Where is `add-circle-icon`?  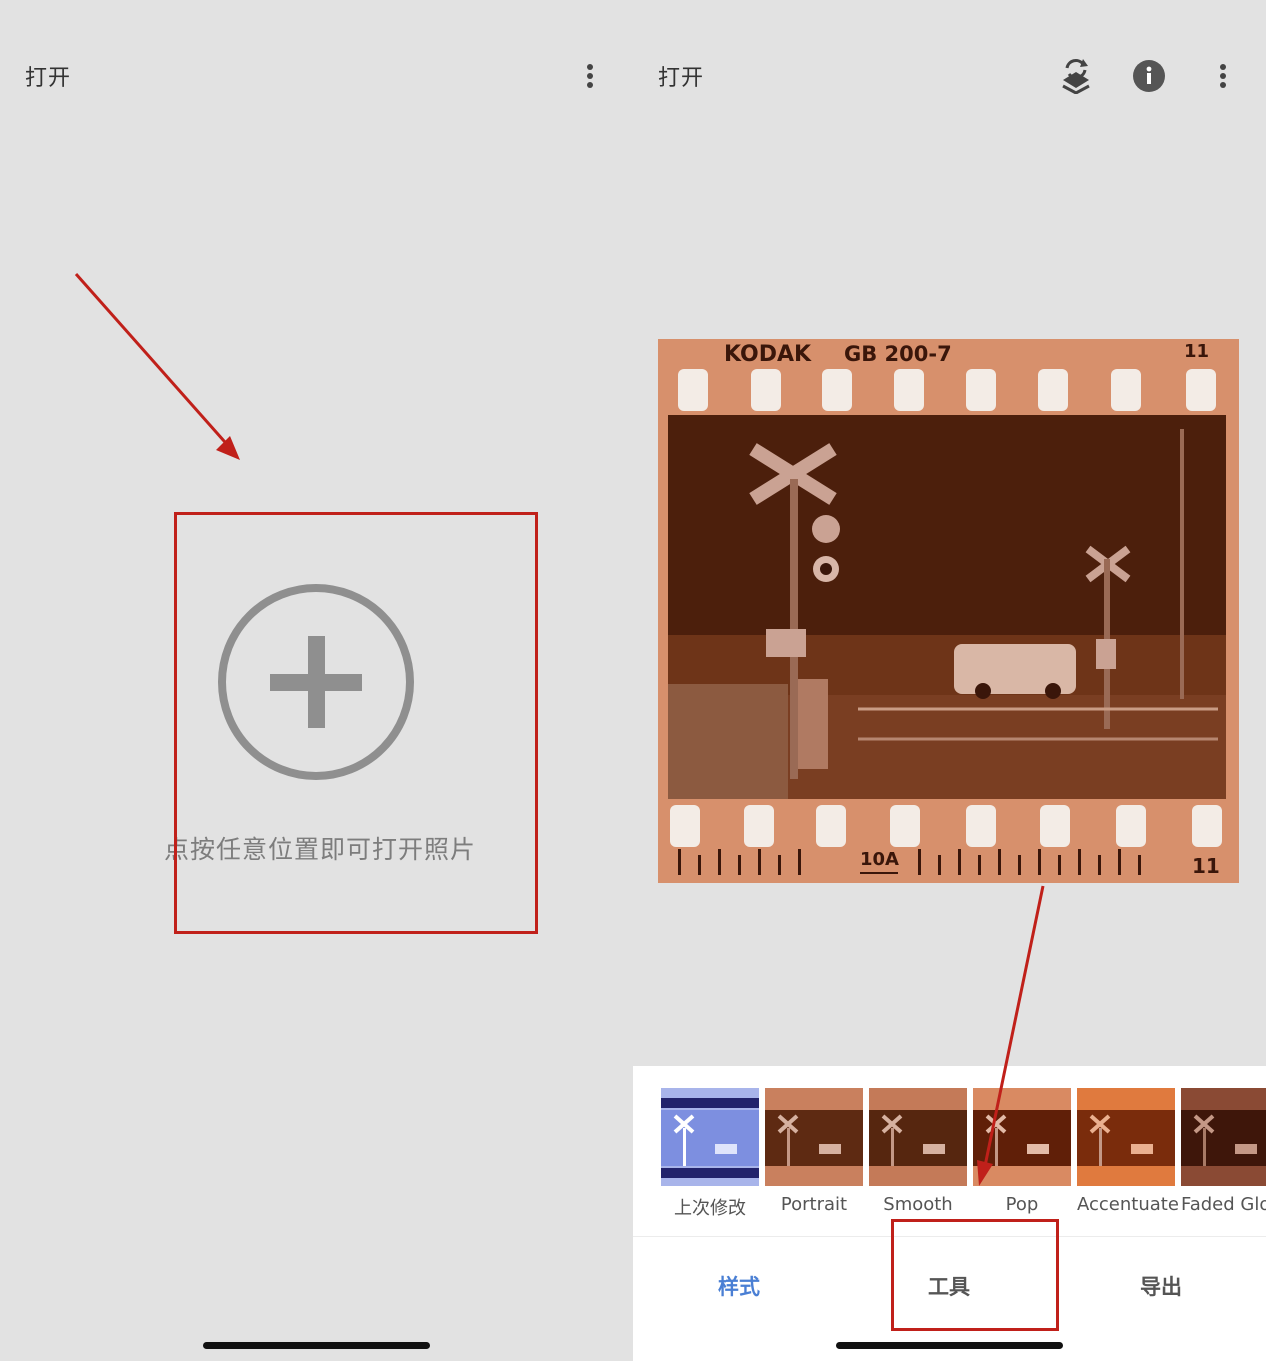
add-circle-icon is located at coordinates (316, 682).